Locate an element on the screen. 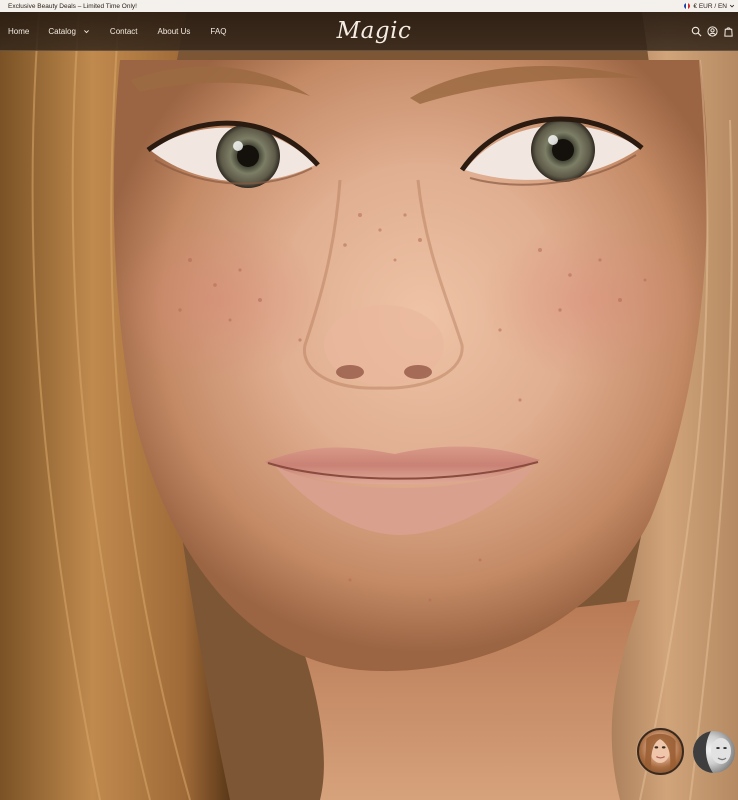 The height and width of the screenshot is (800, 738). search-icon is located at coordinates (696, 31).